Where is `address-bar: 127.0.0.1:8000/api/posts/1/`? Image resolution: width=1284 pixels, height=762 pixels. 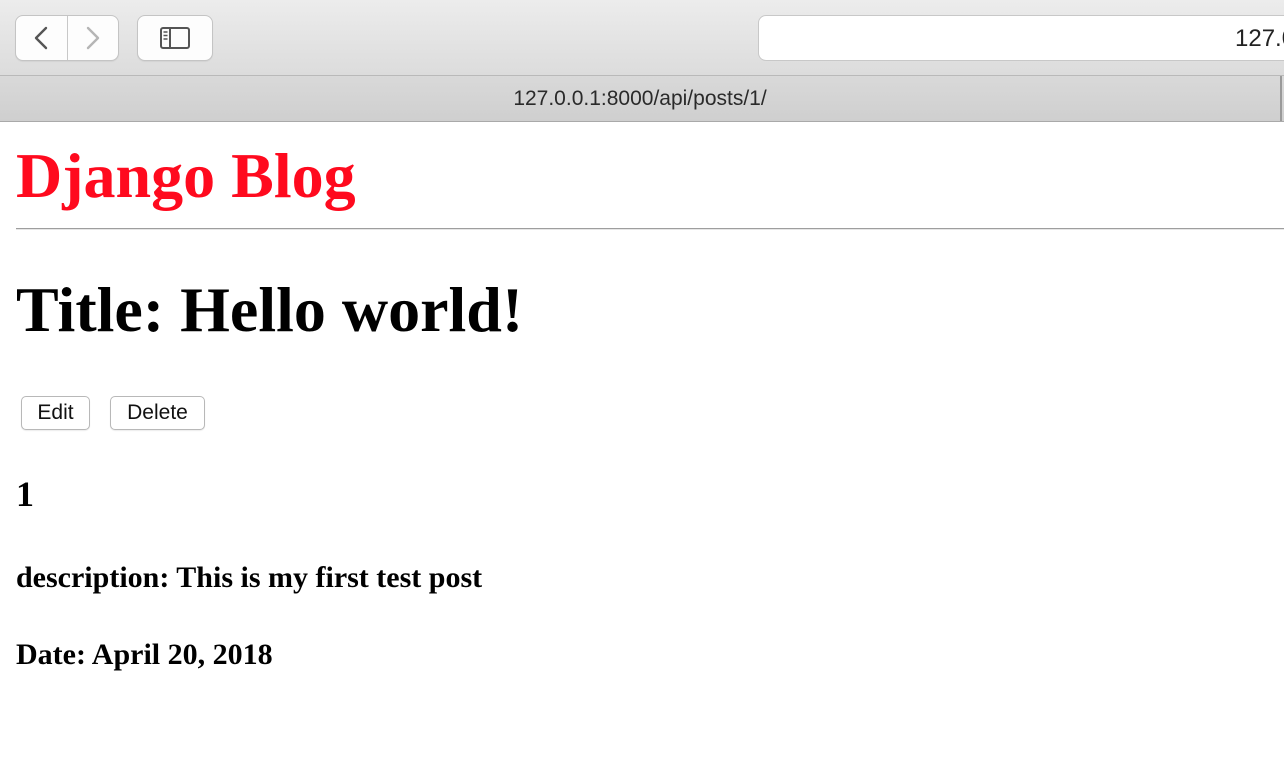 address-bar: 127.0.0.1:8000/api/posts/1/ is located at coordinates (1021, 38).